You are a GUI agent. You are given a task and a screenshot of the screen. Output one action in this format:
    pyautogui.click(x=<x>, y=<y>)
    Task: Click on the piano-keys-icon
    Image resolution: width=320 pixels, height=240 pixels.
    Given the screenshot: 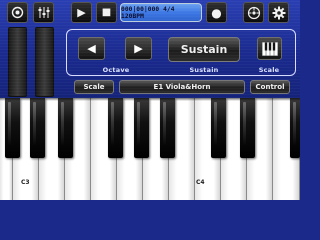 What is the action you would take?
    pyautogui.click(x=269, y=48)
    